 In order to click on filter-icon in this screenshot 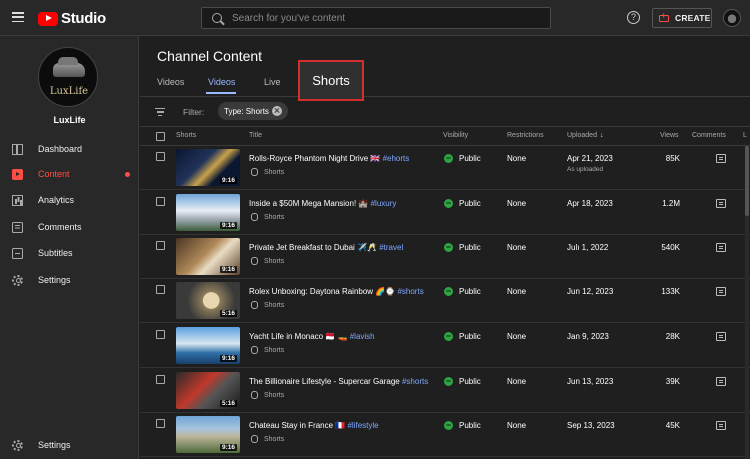, I will do `click(160, 112)`.